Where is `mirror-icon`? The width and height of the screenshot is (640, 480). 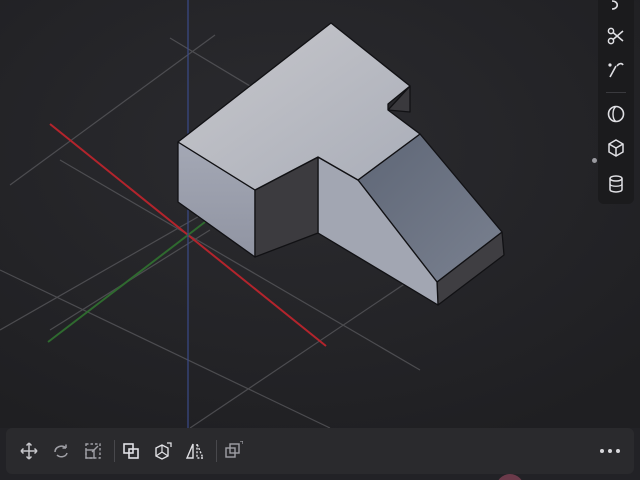
mirror-icon is located at coordinates (195, 451).